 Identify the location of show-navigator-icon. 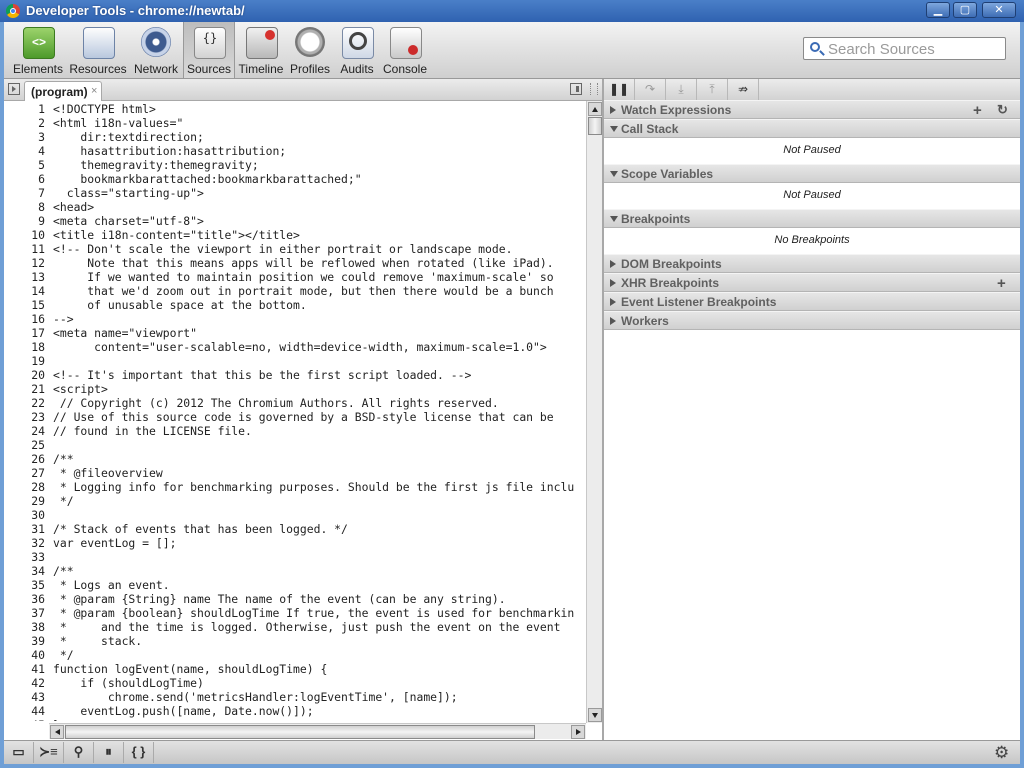
(14, 89).